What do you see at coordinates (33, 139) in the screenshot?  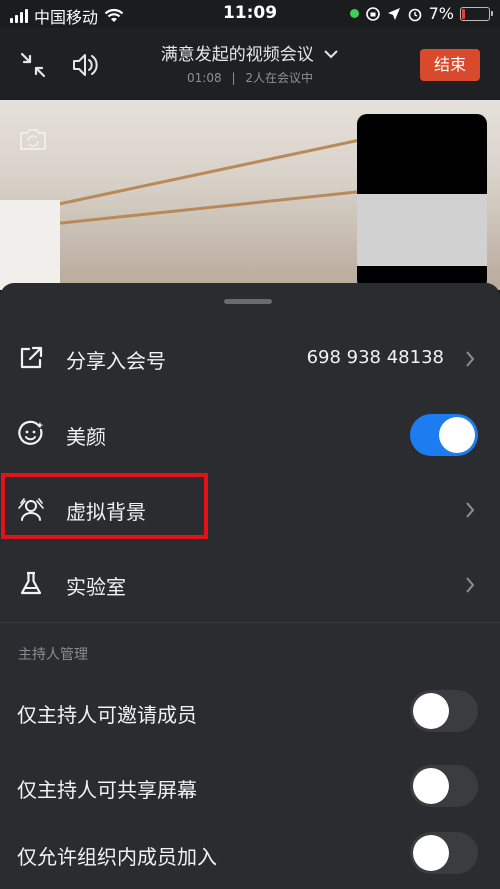 I see `camera-switch-icon` at bounding box center [33, 139].